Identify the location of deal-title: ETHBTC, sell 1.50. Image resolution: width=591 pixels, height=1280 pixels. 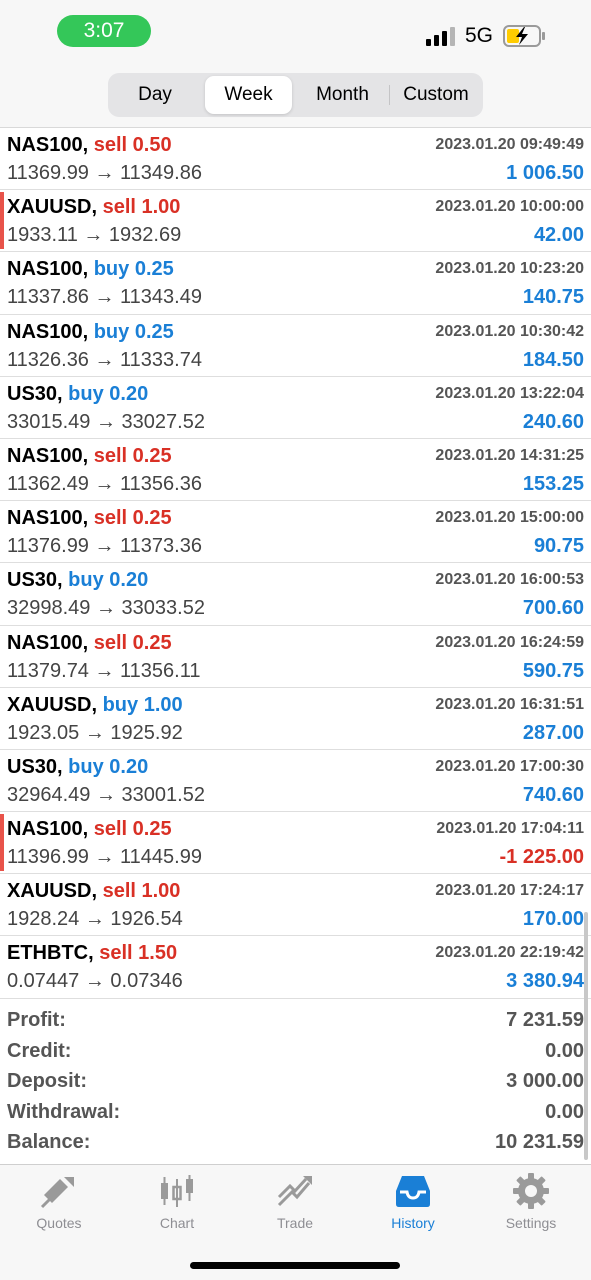
(92, 953).